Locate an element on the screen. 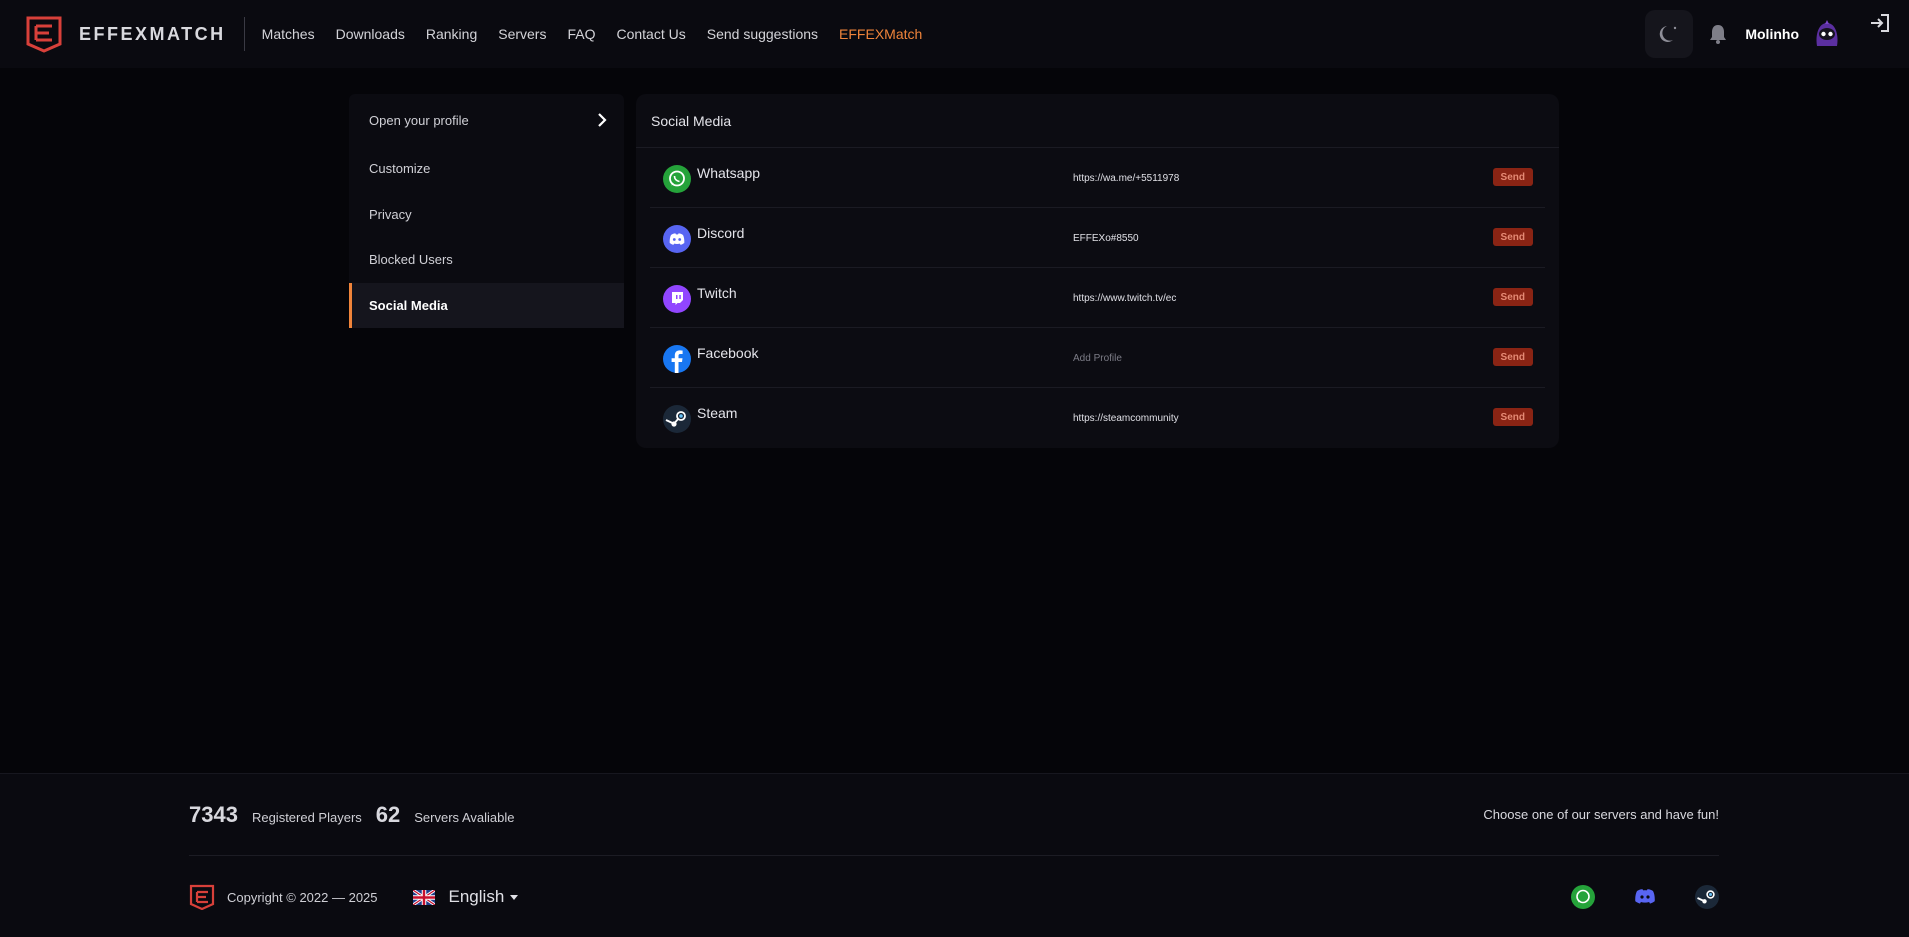 The height and width of the screenshot is (937, 1909). social-name: Discord is located at coordinates (721, 233).